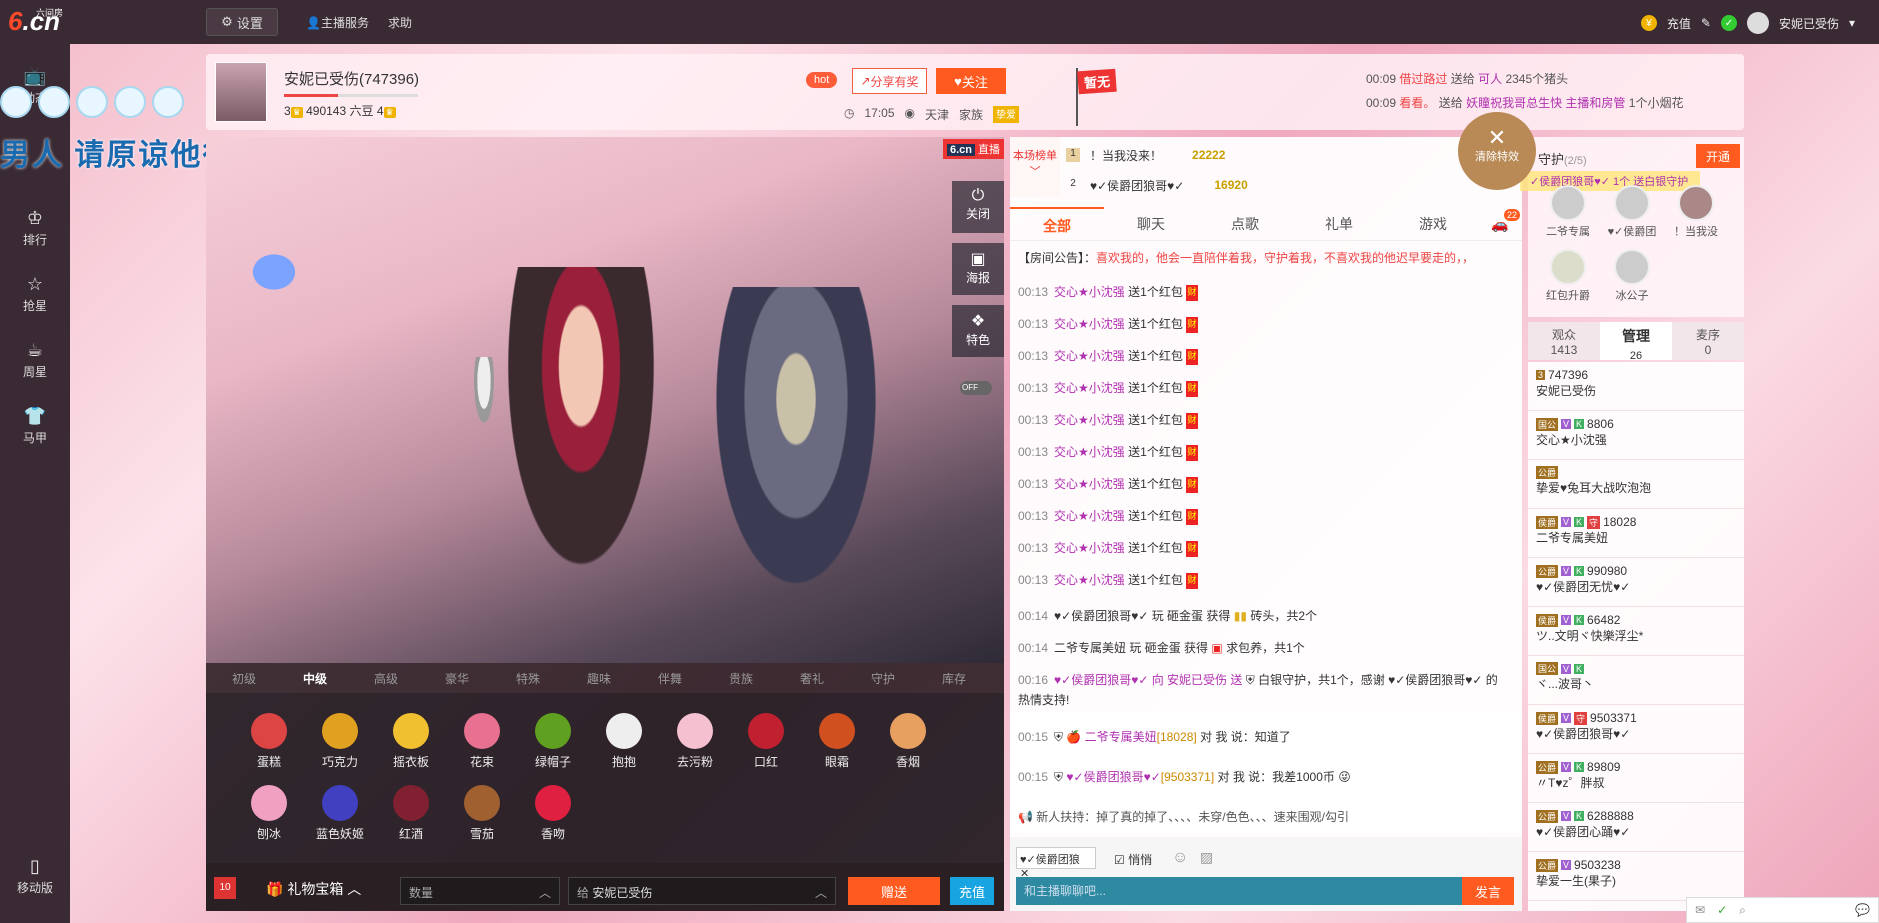  I want to click on recharge-button: 充值, so click(972, 891).